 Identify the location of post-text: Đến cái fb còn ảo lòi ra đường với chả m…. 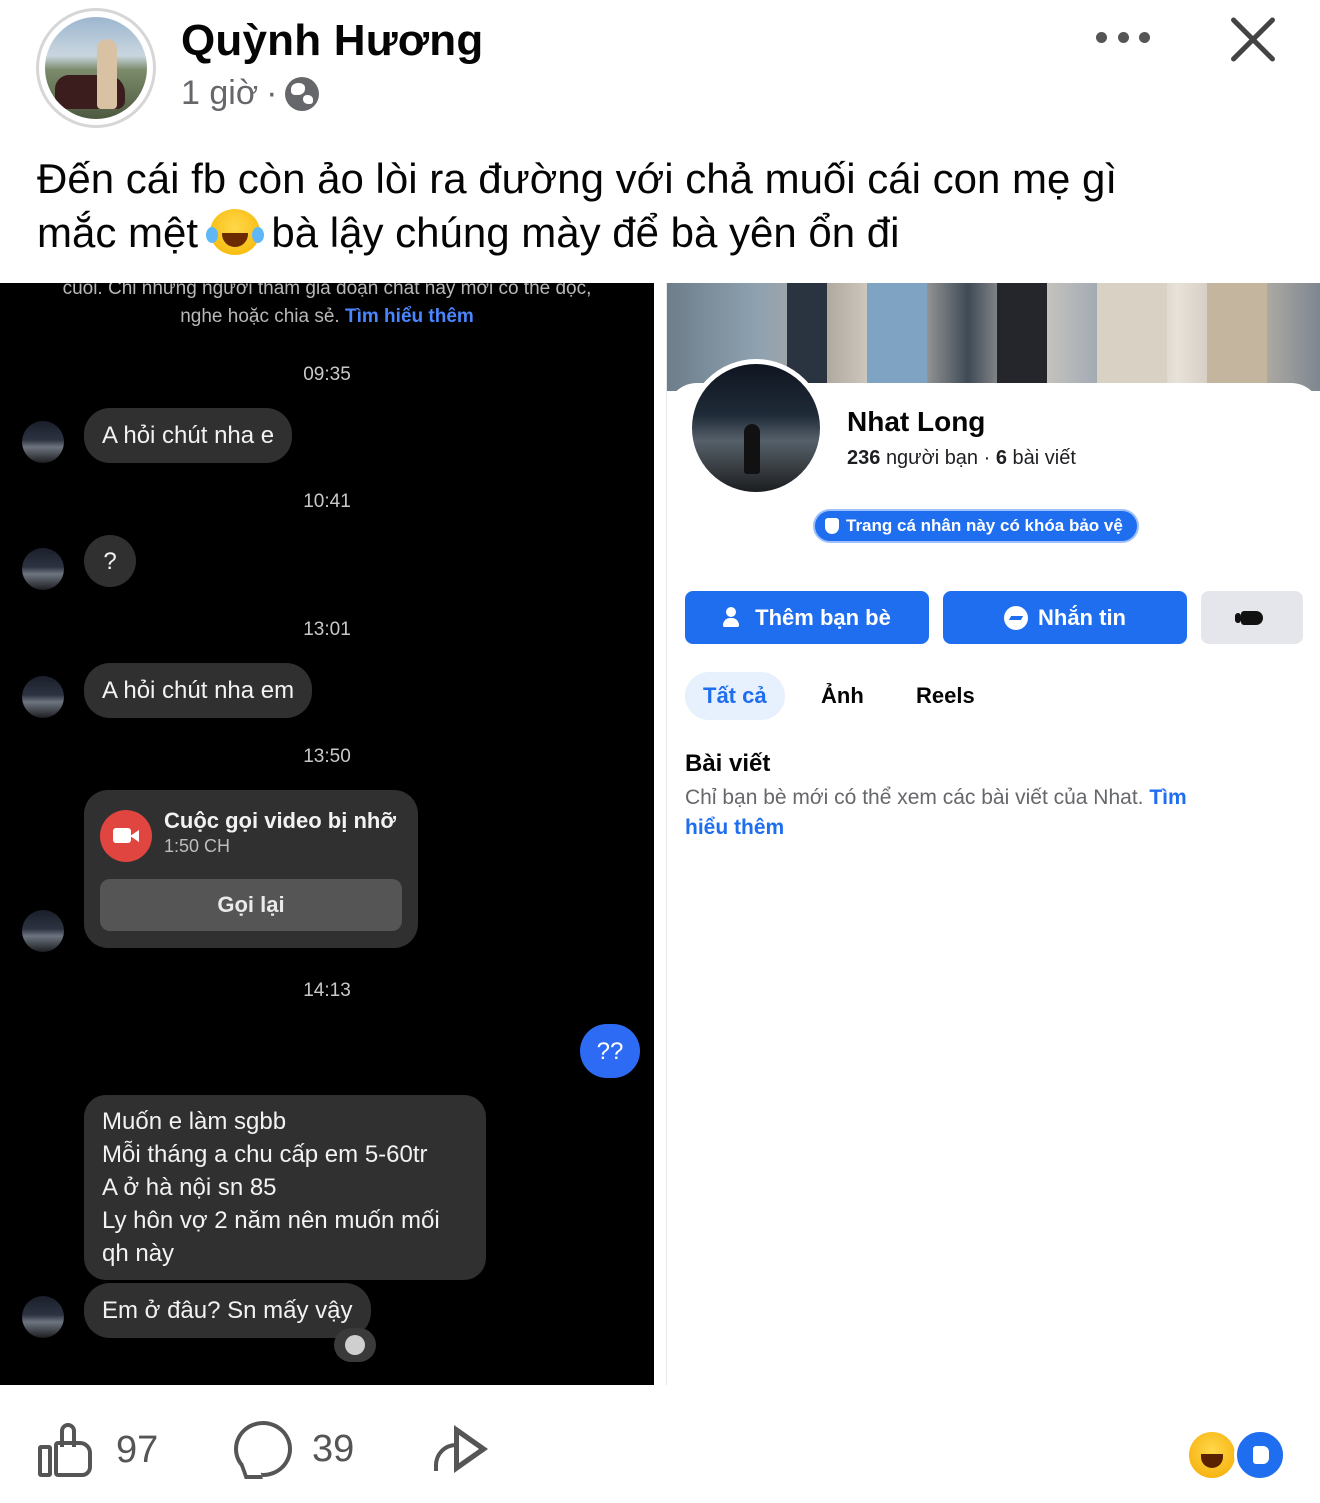
(662, 206).